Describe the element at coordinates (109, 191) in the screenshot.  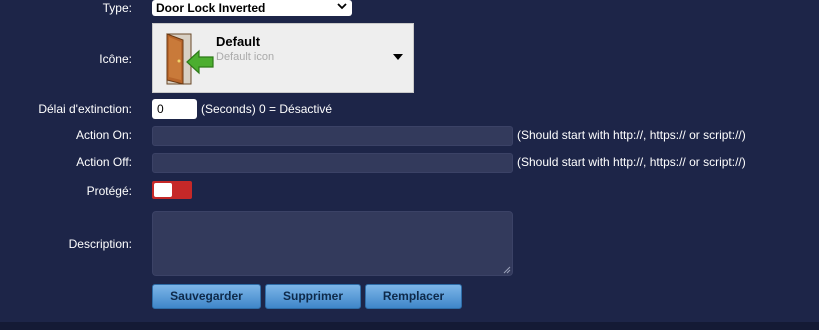
I see `protected-label: Protégé:` at that location.